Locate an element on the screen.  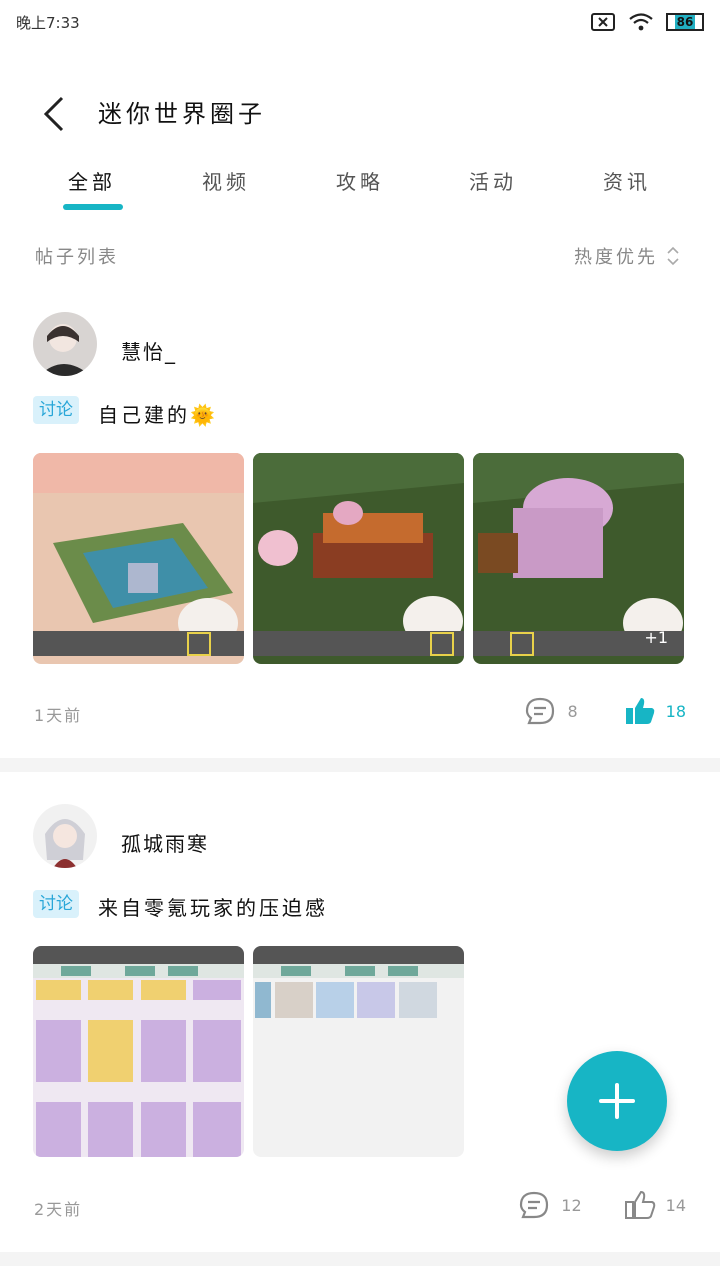
create-post-button is located at coordinates (617, 1101).